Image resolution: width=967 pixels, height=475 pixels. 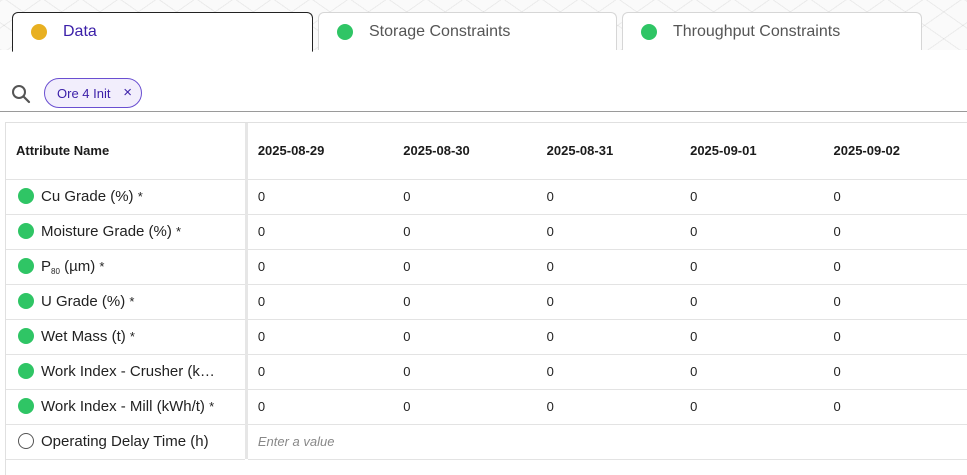 What do you see at coordinates (752, 151) in the screenshot?
I see `column-header-date: 2025-09-01` at bounding box center [752, 151].